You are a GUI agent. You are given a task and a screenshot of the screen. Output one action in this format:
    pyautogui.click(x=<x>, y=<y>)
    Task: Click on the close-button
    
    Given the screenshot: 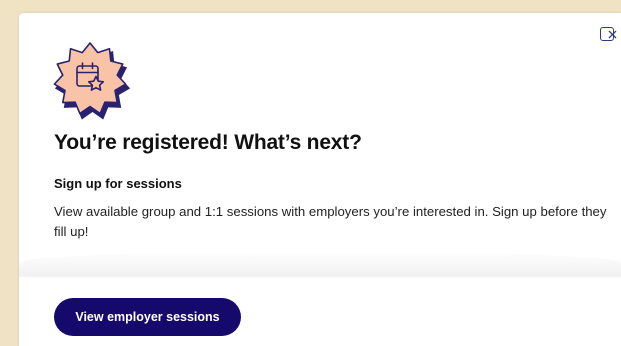 What is the action you would take?
    pyautogui.click(x=608, y=34)
    